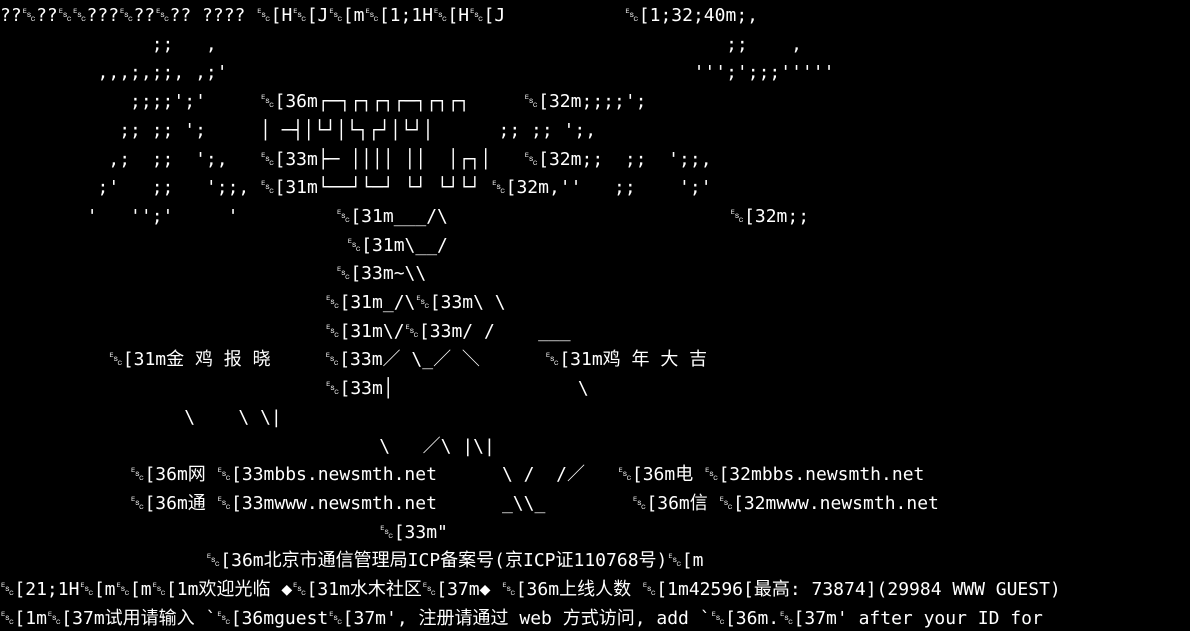  Describe the element at coordinates (323, 102) in the screenshot. I see `terminal-line: ;;;;';' ␛[36m┌─┐┌┐┌┐┌─┐┌┐┌┐ ␛[32m;;;;';` at that location.